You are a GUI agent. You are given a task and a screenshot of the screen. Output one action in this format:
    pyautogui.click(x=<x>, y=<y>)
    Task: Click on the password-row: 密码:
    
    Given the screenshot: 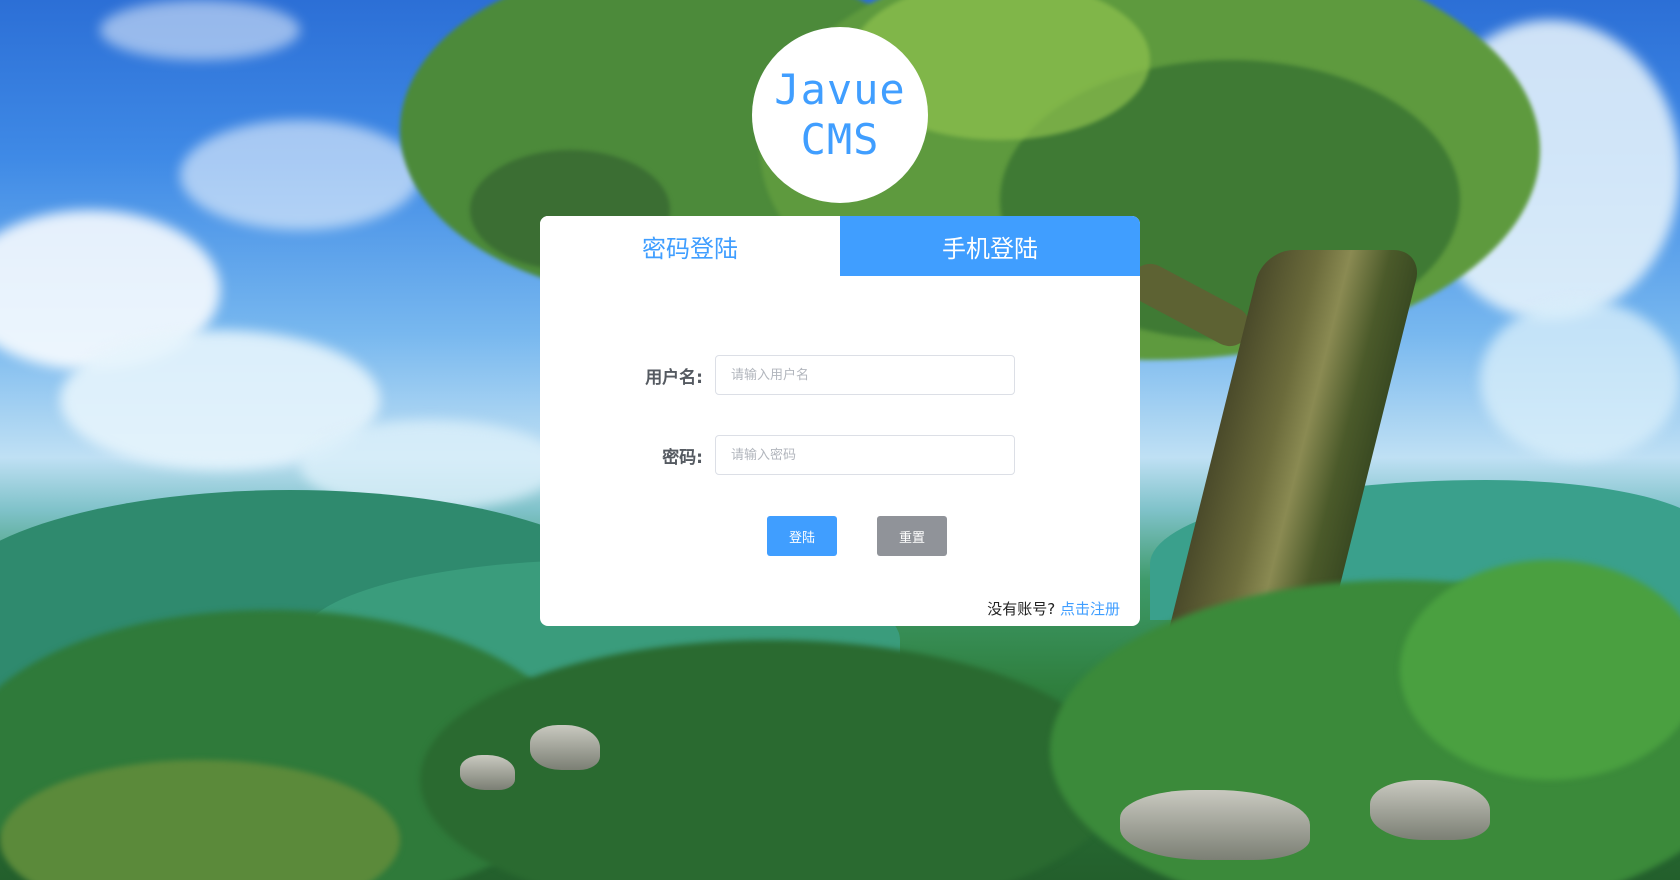 What is the action you would take?
    pyautogui.click(x=840, y=455)
    